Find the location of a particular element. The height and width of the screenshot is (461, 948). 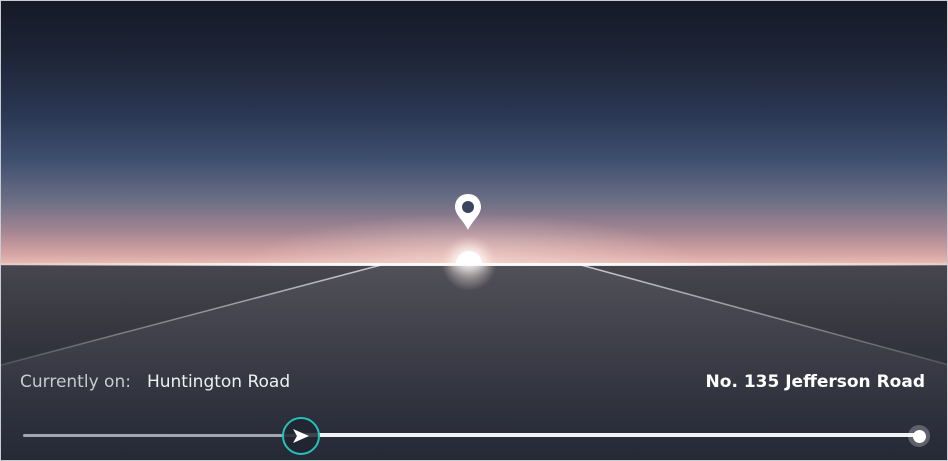

route-progress-completed is located at coordinates (162, 435).